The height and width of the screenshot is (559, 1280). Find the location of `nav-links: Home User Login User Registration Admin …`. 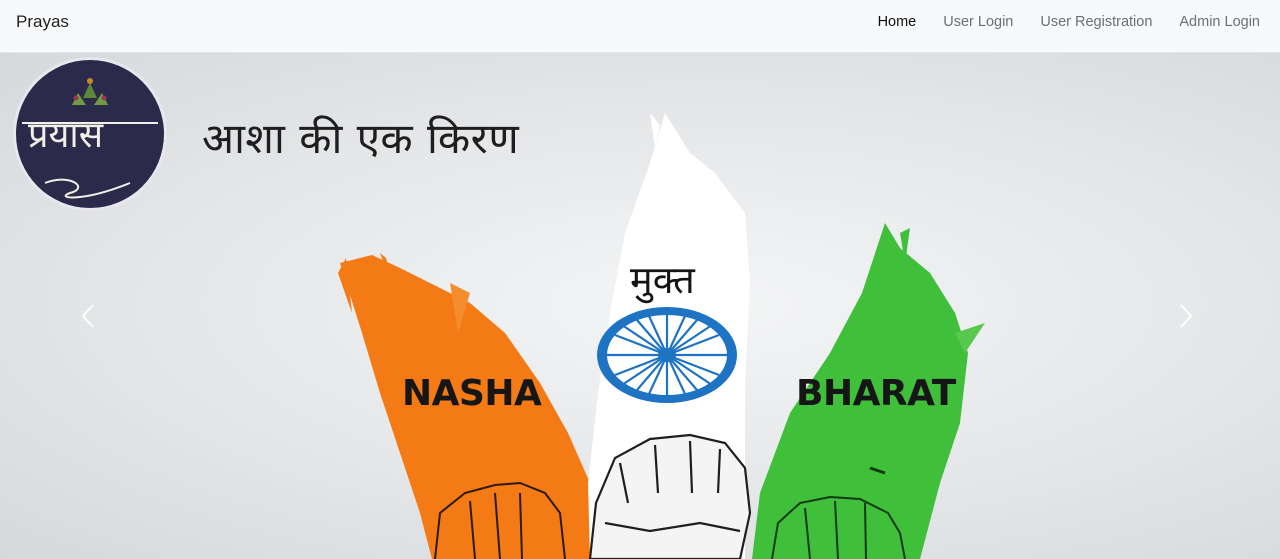

nav-links: Home User Login User Registration Admin … is located at coordinates (1055, 22).